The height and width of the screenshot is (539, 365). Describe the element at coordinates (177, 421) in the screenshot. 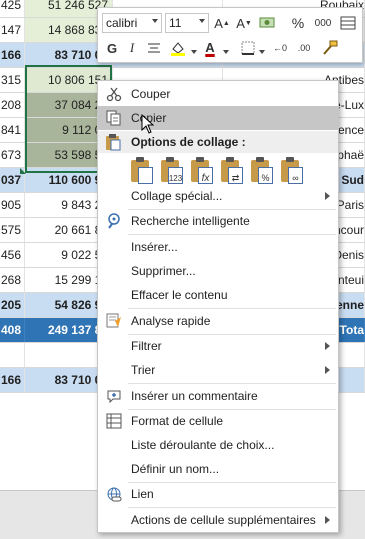

I see `menu-item-label: Format de cellule` at that location.